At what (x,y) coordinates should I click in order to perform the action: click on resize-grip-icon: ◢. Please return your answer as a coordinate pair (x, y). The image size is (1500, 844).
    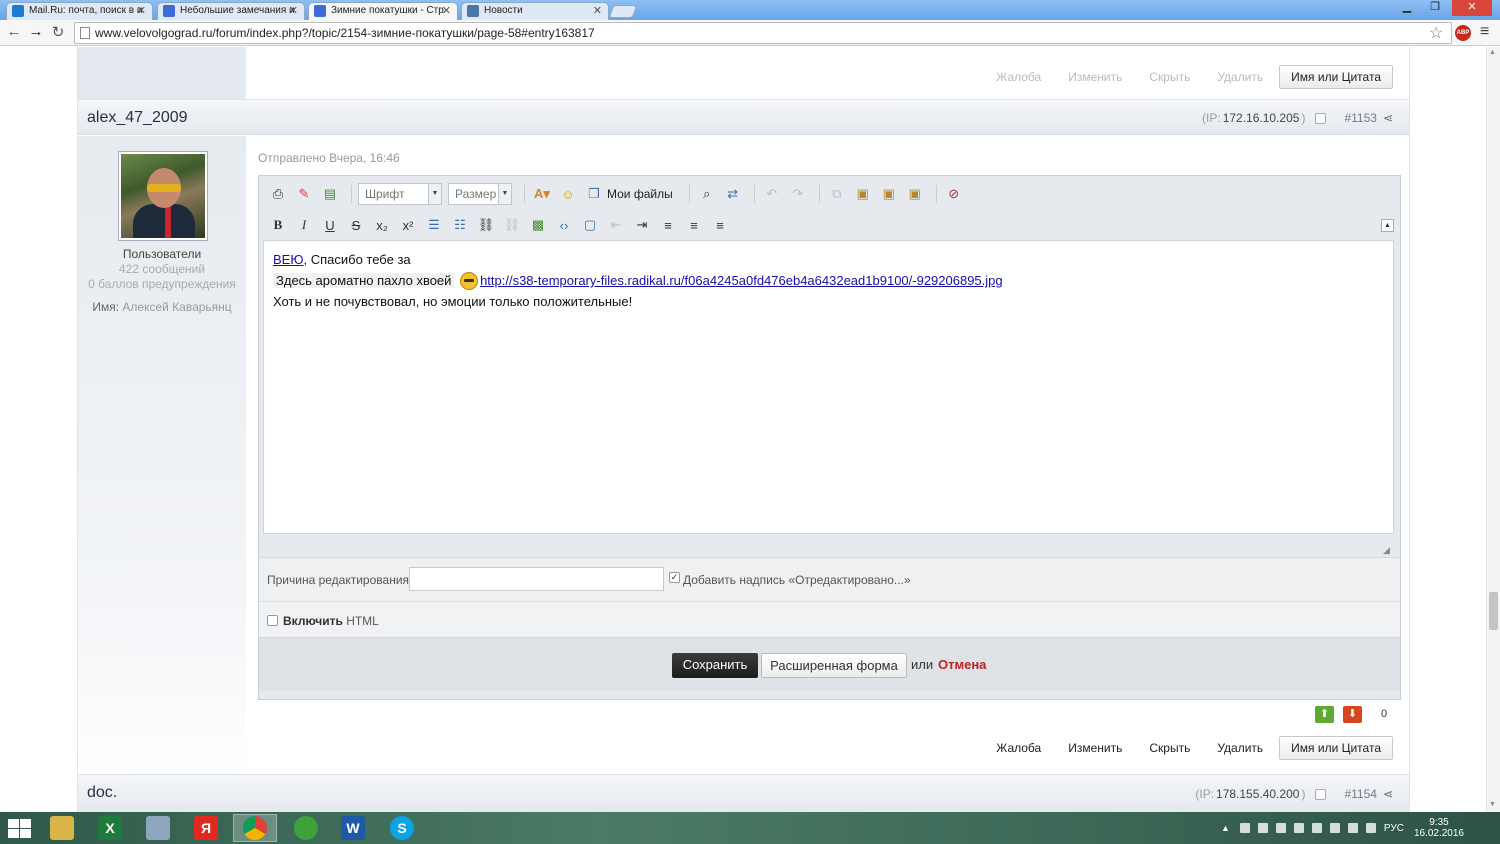
    Looking at the image, I should click on (1388, 550).